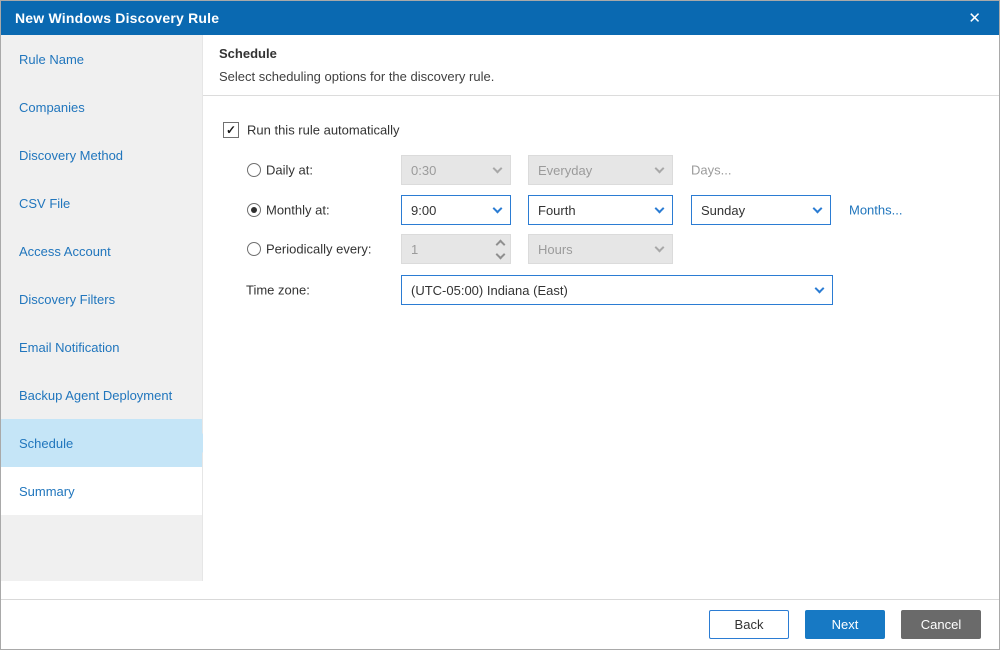 Image resolution: width=1000 pixels, height=650 pixels. I want to click on periodic-row: Periodically every: 1 Hours, so click(601, 249).